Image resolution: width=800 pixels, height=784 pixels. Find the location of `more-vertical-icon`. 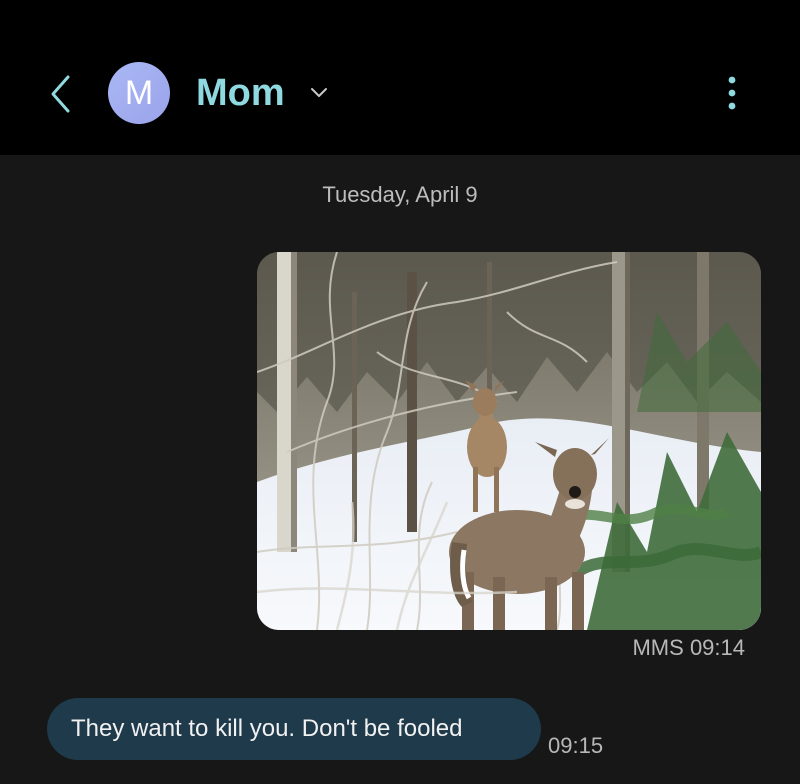

more-vertical-icon is located at coordinates (732, 93).